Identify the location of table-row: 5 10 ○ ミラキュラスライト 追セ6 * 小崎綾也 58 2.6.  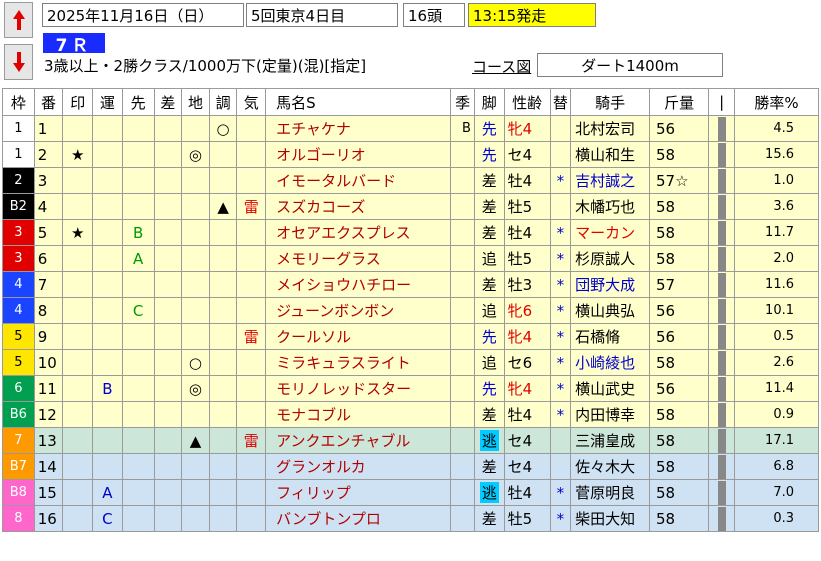
(411, 362).